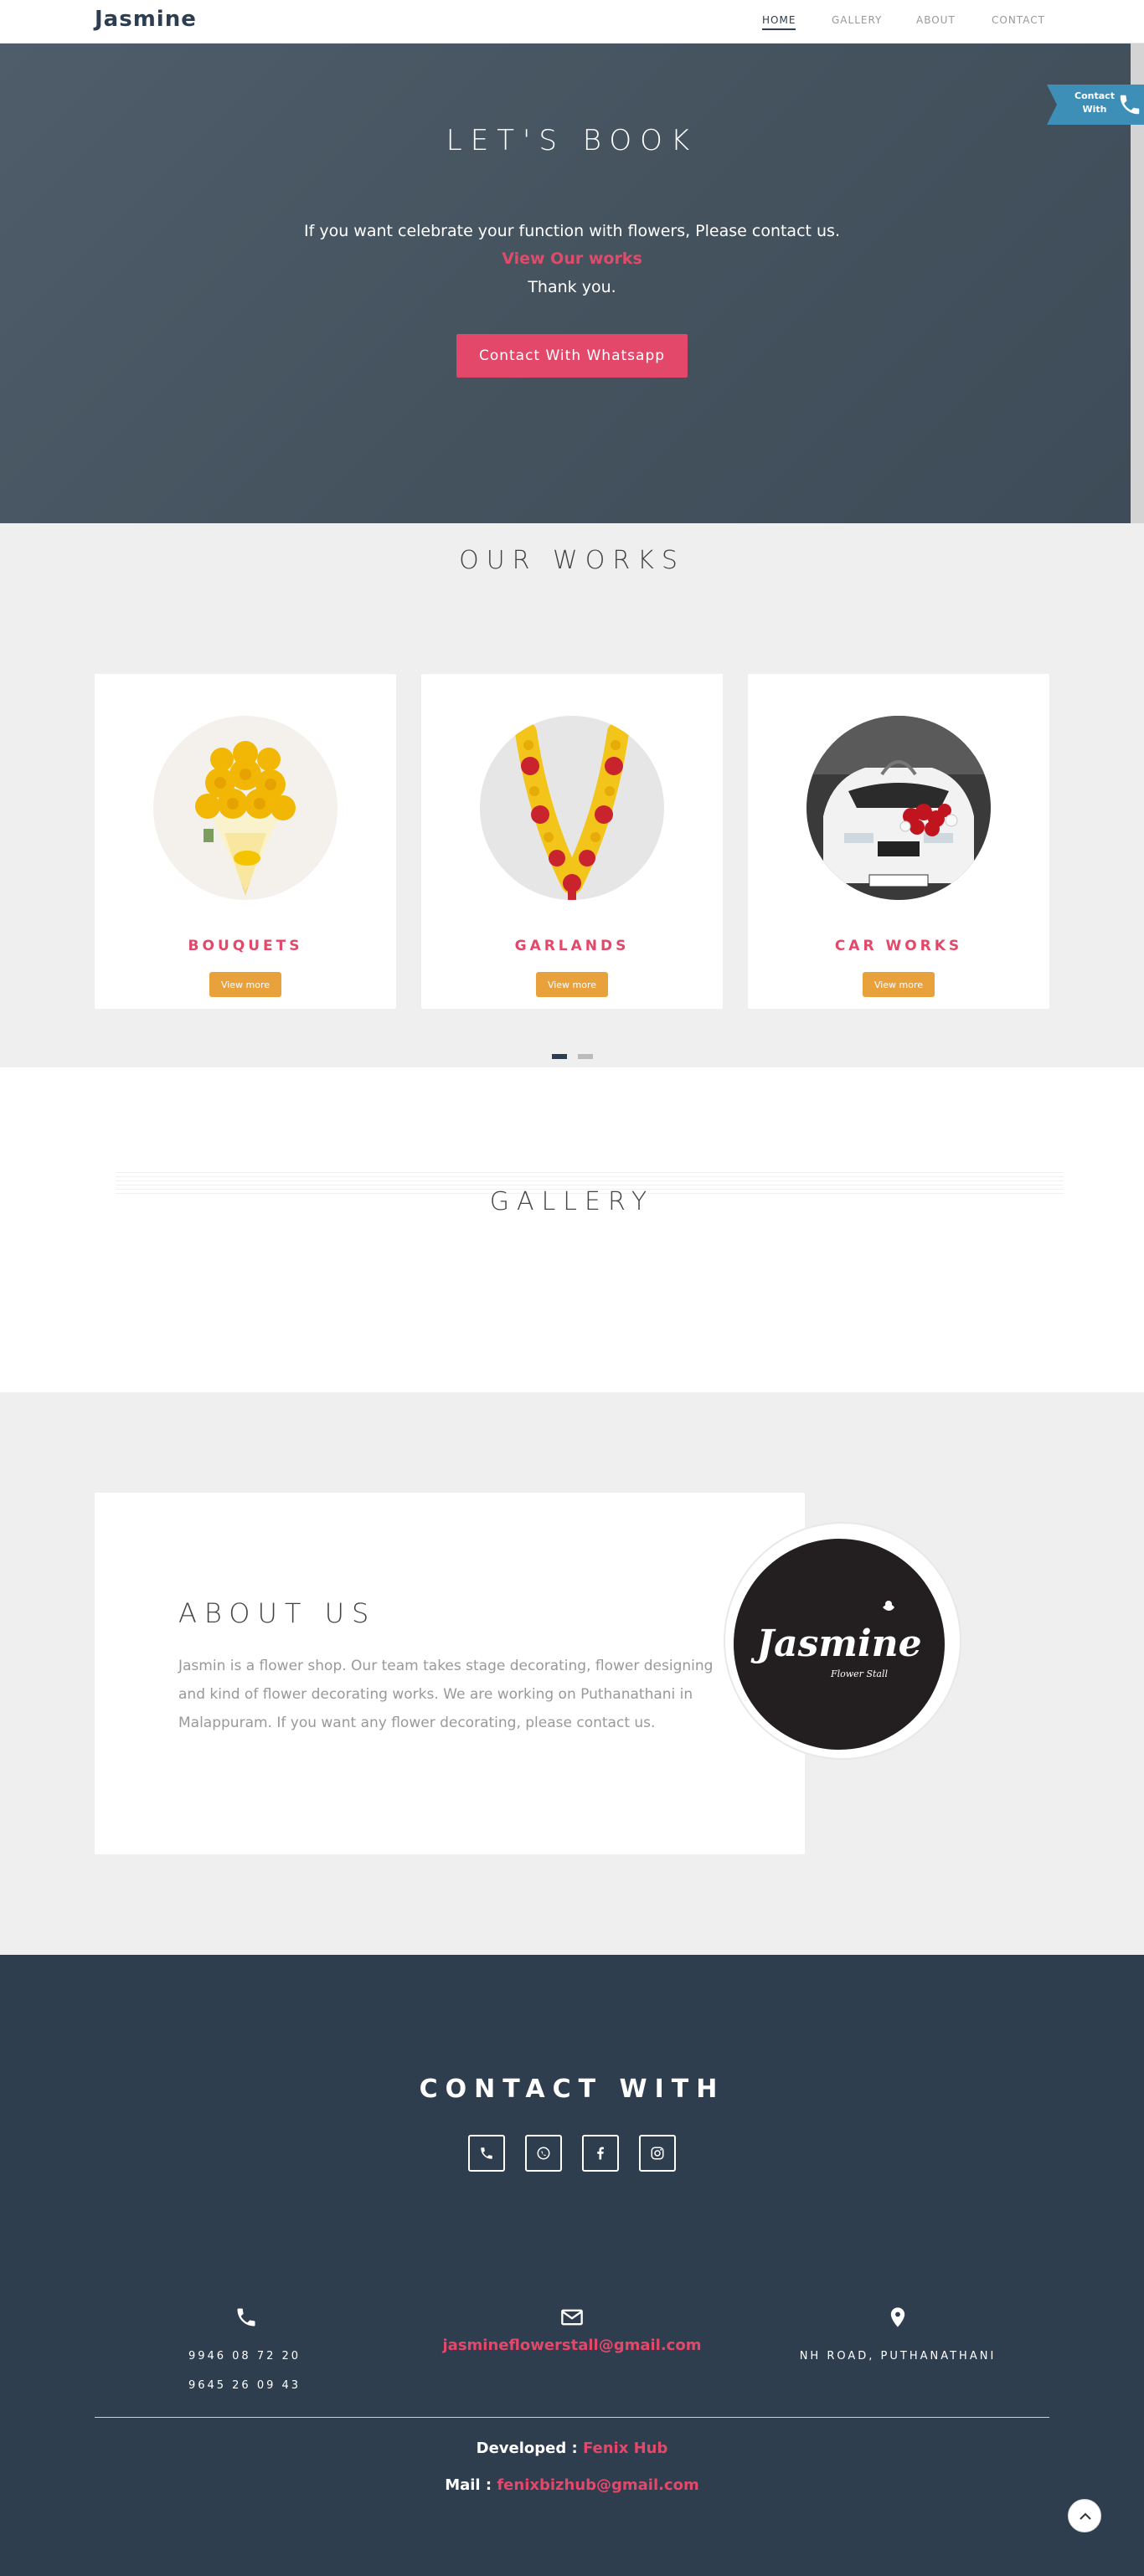  I want to click on phone-number-1: 9946 08 72 20, so click(244, 2357).